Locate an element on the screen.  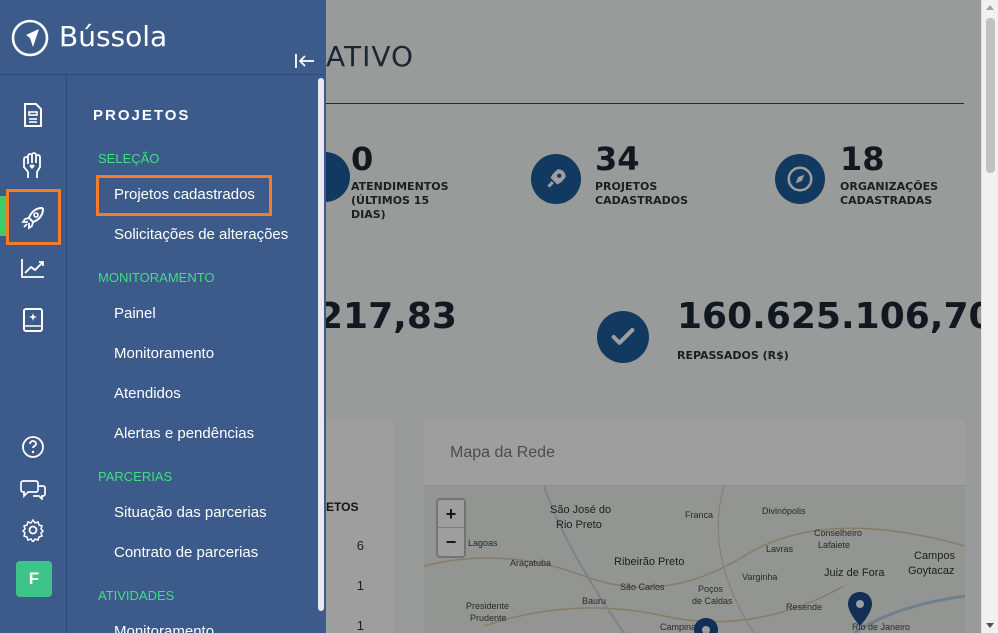
collapse-sidebar-icon is located at coordinates (305, 61).